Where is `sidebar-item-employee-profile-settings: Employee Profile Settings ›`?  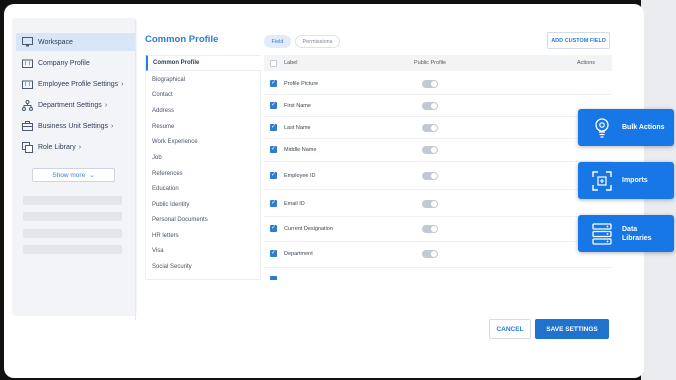
sidebar-item-employee-profile-settings: Employee Profile Settings › is located at coordinates (76, 84).